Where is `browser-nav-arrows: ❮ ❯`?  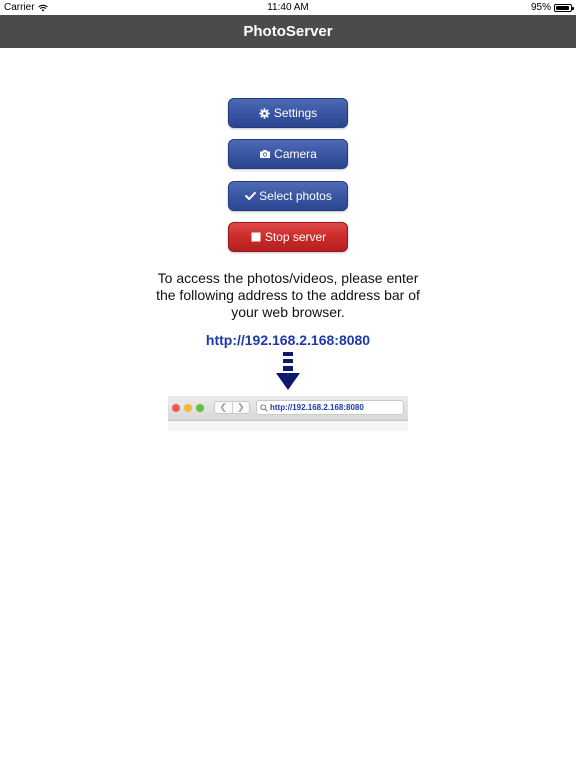
browser-nav-arrows: ❮ ❯ is located at coordinates (232, 407).